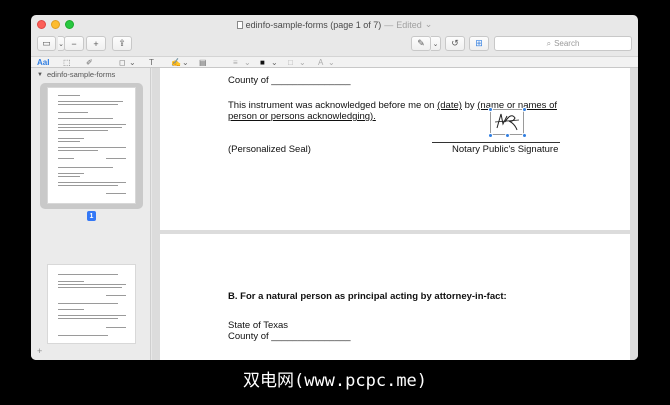 The width and height of the screenshot is (670, 405). I want to click on document-icon, so click(239, 24).